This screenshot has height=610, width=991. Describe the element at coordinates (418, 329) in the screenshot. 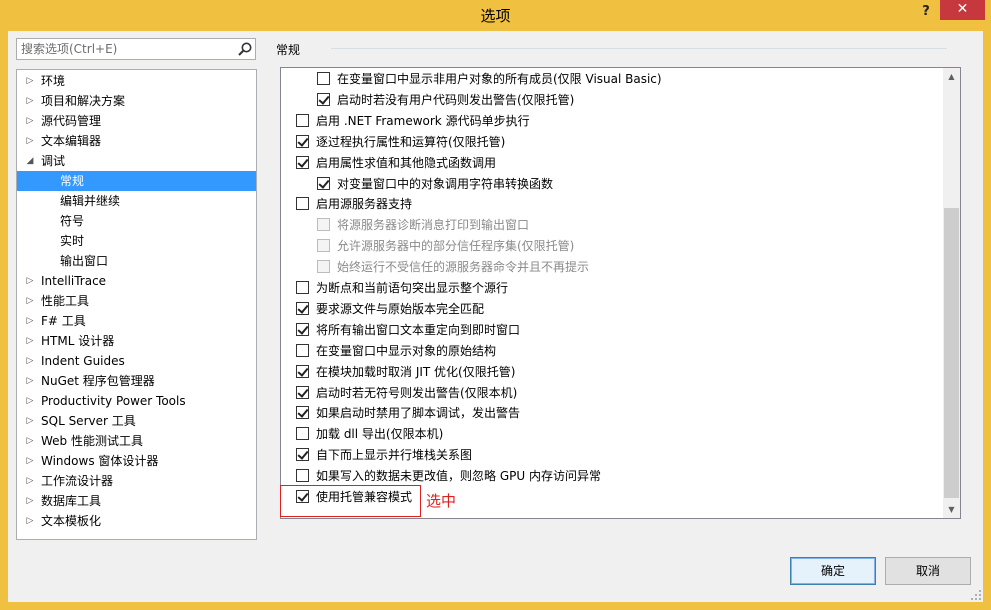

I see `option-label: 将所有输出窗口文本重定向到即时窗口` at that location.